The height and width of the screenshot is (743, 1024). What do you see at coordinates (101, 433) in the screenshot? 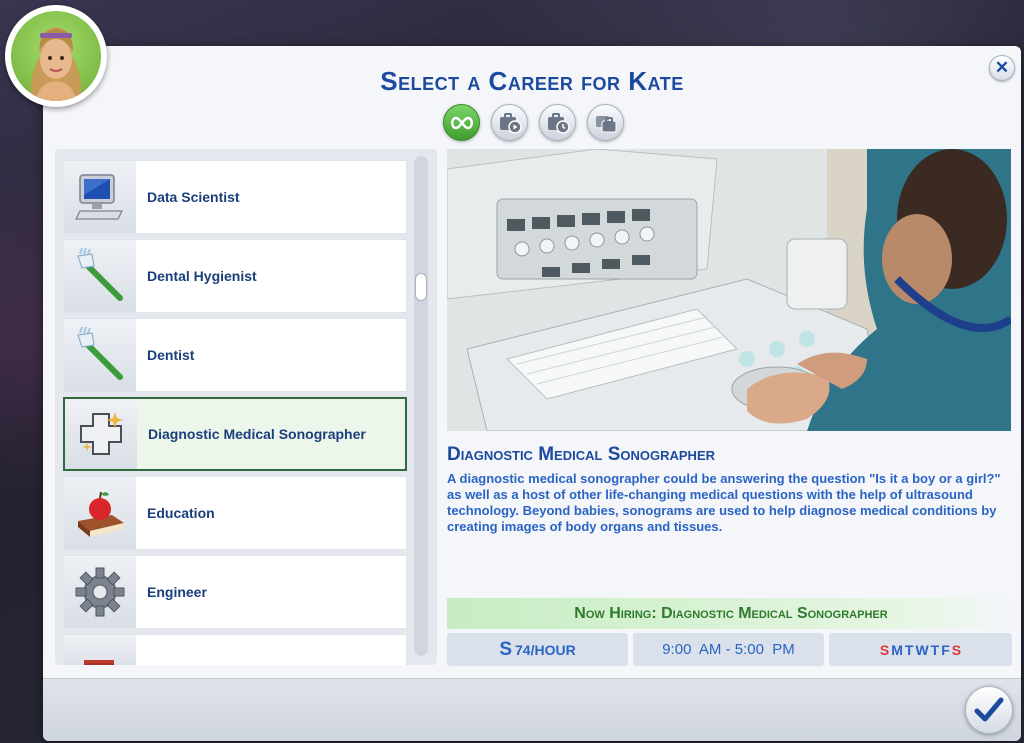
I see `medical-cross-icon` at bounding box center [101, 433].